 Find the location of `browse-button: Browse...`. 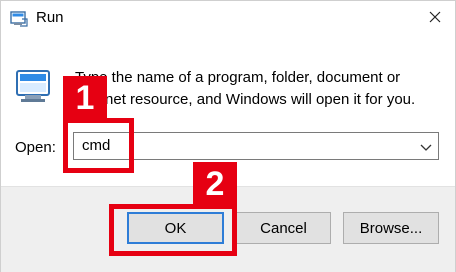

browse-button: Browse... is located at coordinates (391, 228).